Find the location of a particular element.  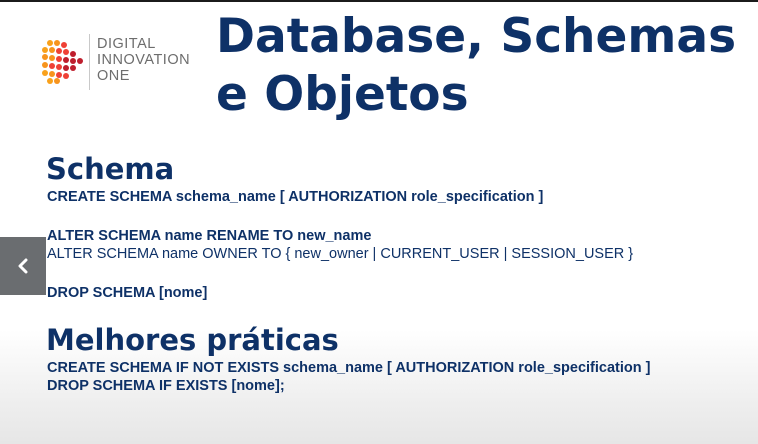

logo-line-one: ONE is located at coordinates (113, 76).